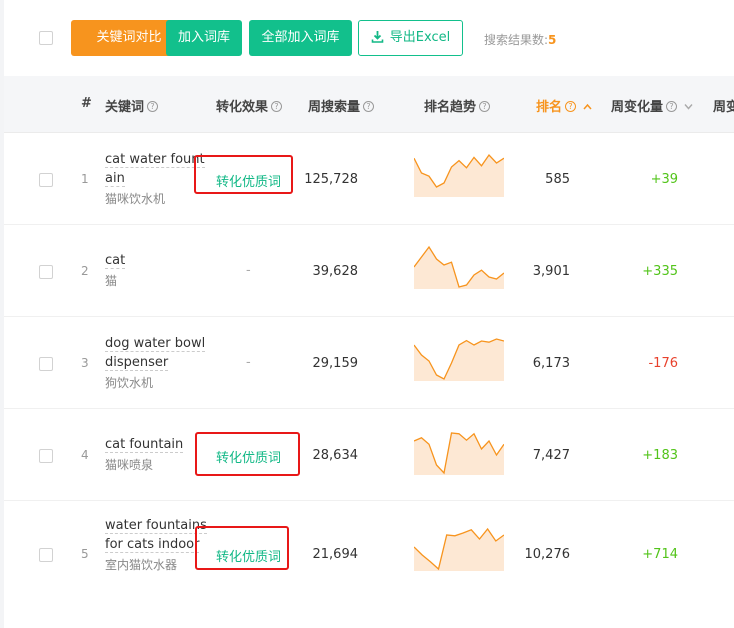 The width and height of the screenshot is (734, 628). I want to click on column-conversion: 转化效果?, so click(249, 105).